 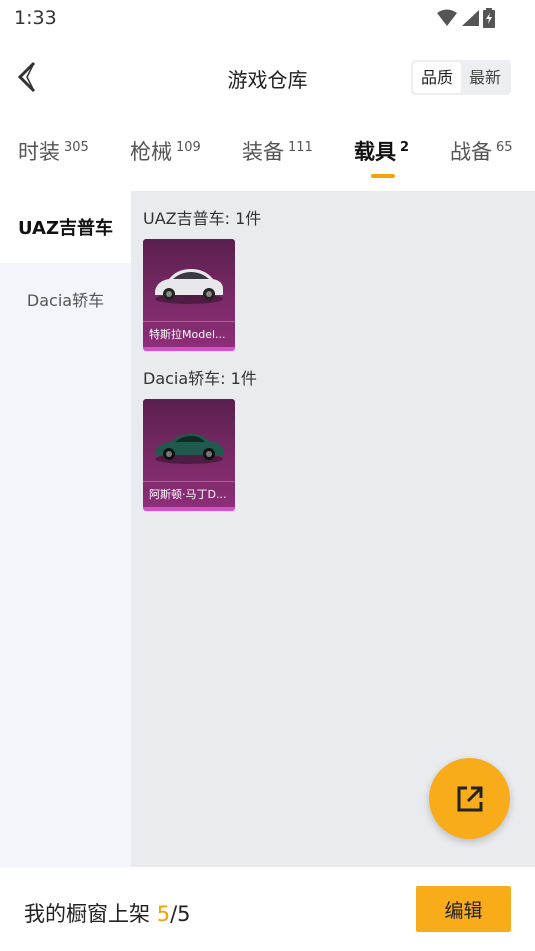 What do you see at coordinates (489, 18) in the screenshot?
I see `battery-charging-icon` at bounding box center [489, 18].